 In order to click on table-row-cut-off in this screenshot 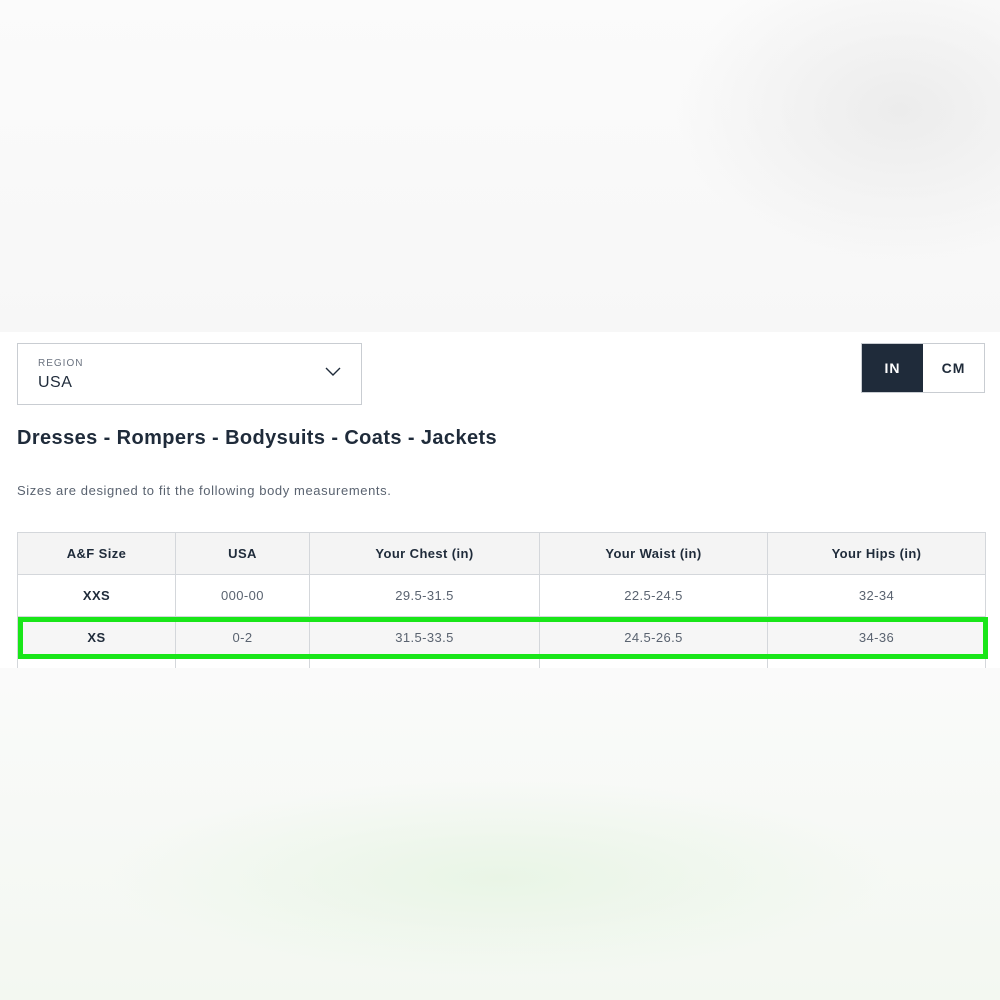, I will do `click(501, 663)`.